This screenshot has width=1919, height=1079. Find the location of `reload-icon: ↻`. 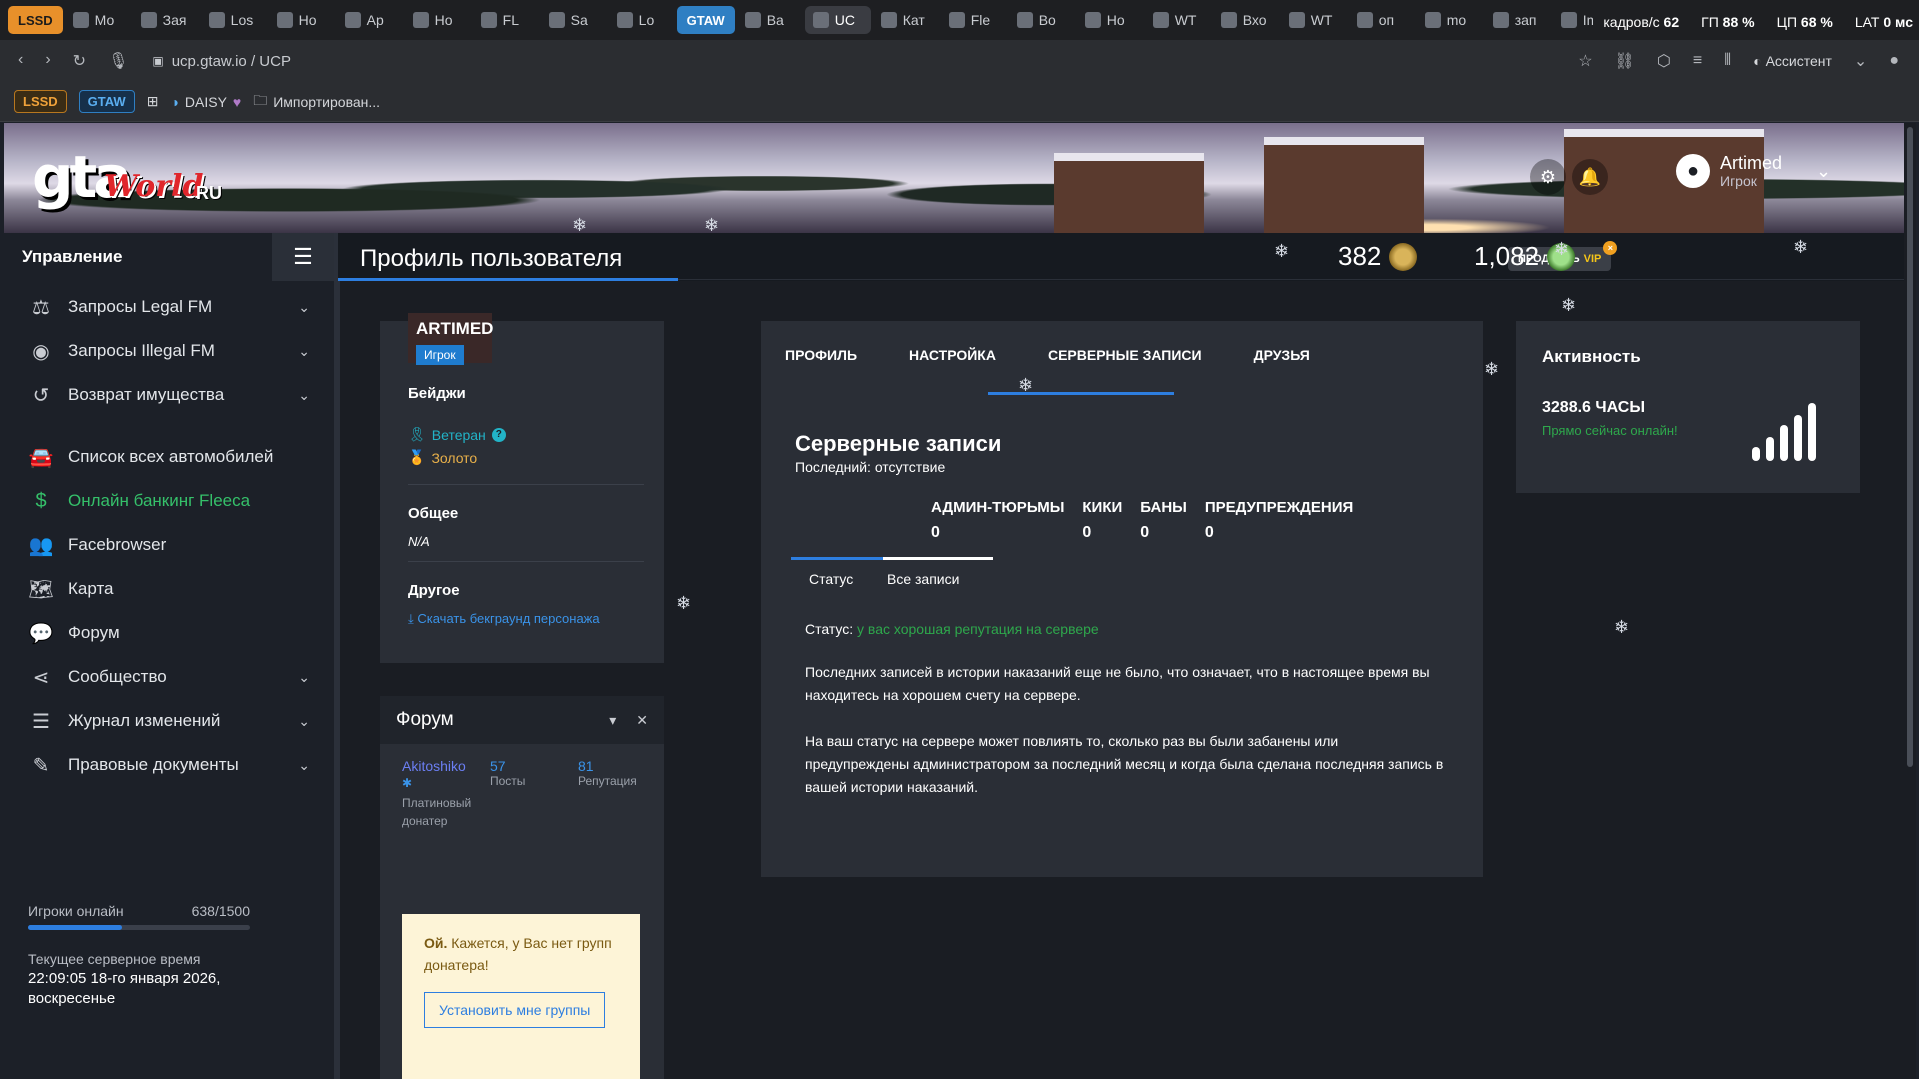

reload-icon: ↻ is located at coordinates (79, 61).